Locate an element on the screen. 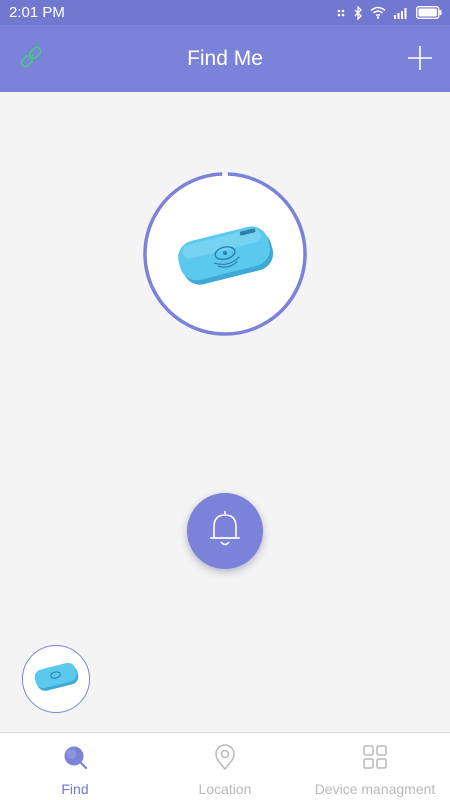  location-pin-icon is located at coordinates (225, 759).